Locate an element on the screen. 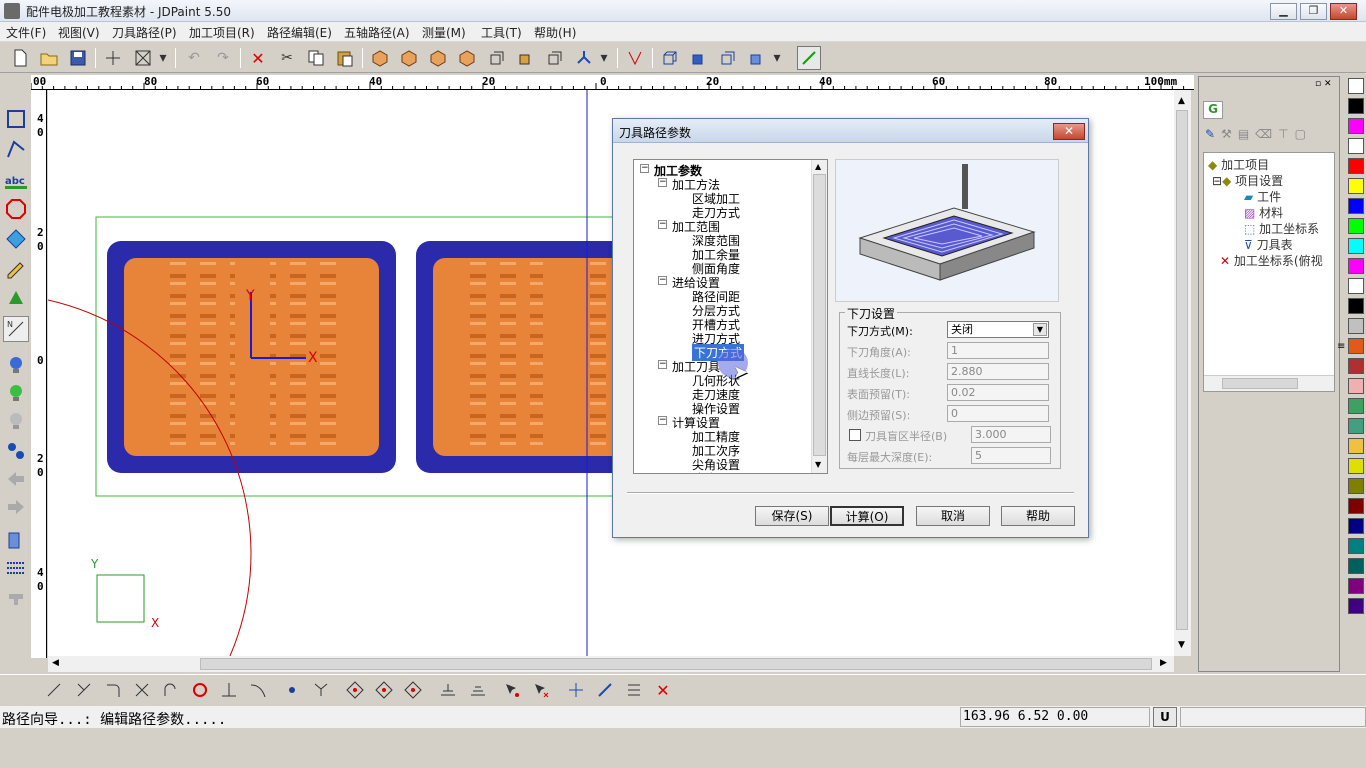  light-bulb-blue-icon is located at coordinates (16, 365).